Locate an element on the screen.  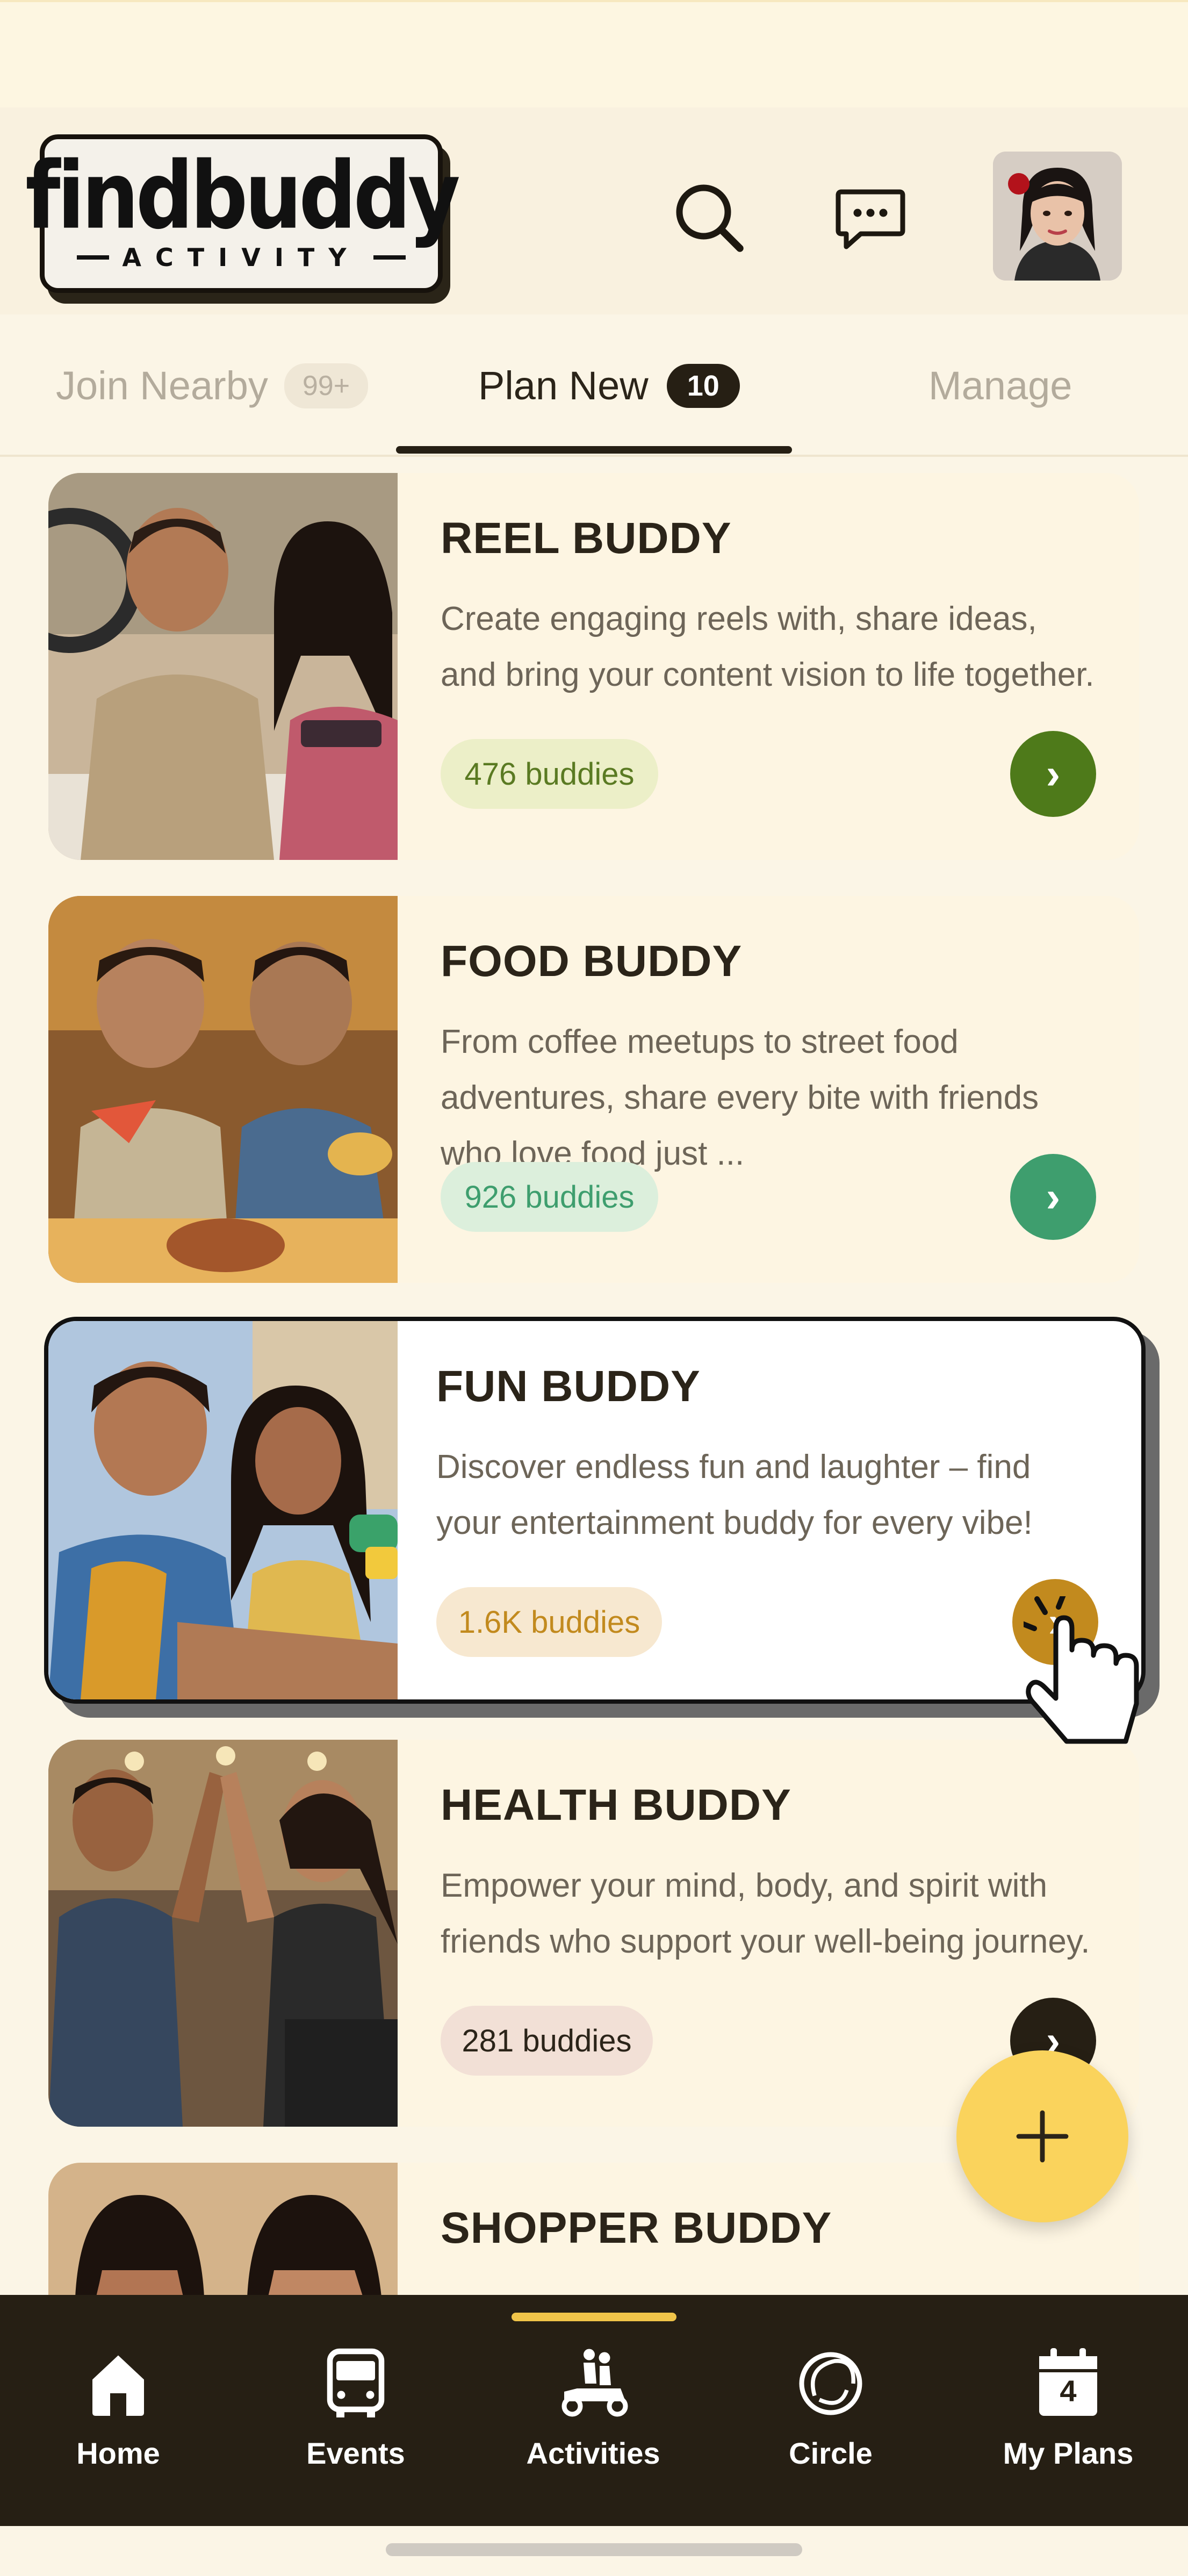
buddies-count-badge: 1.6K buddies is located at coordinates (549, 1622).